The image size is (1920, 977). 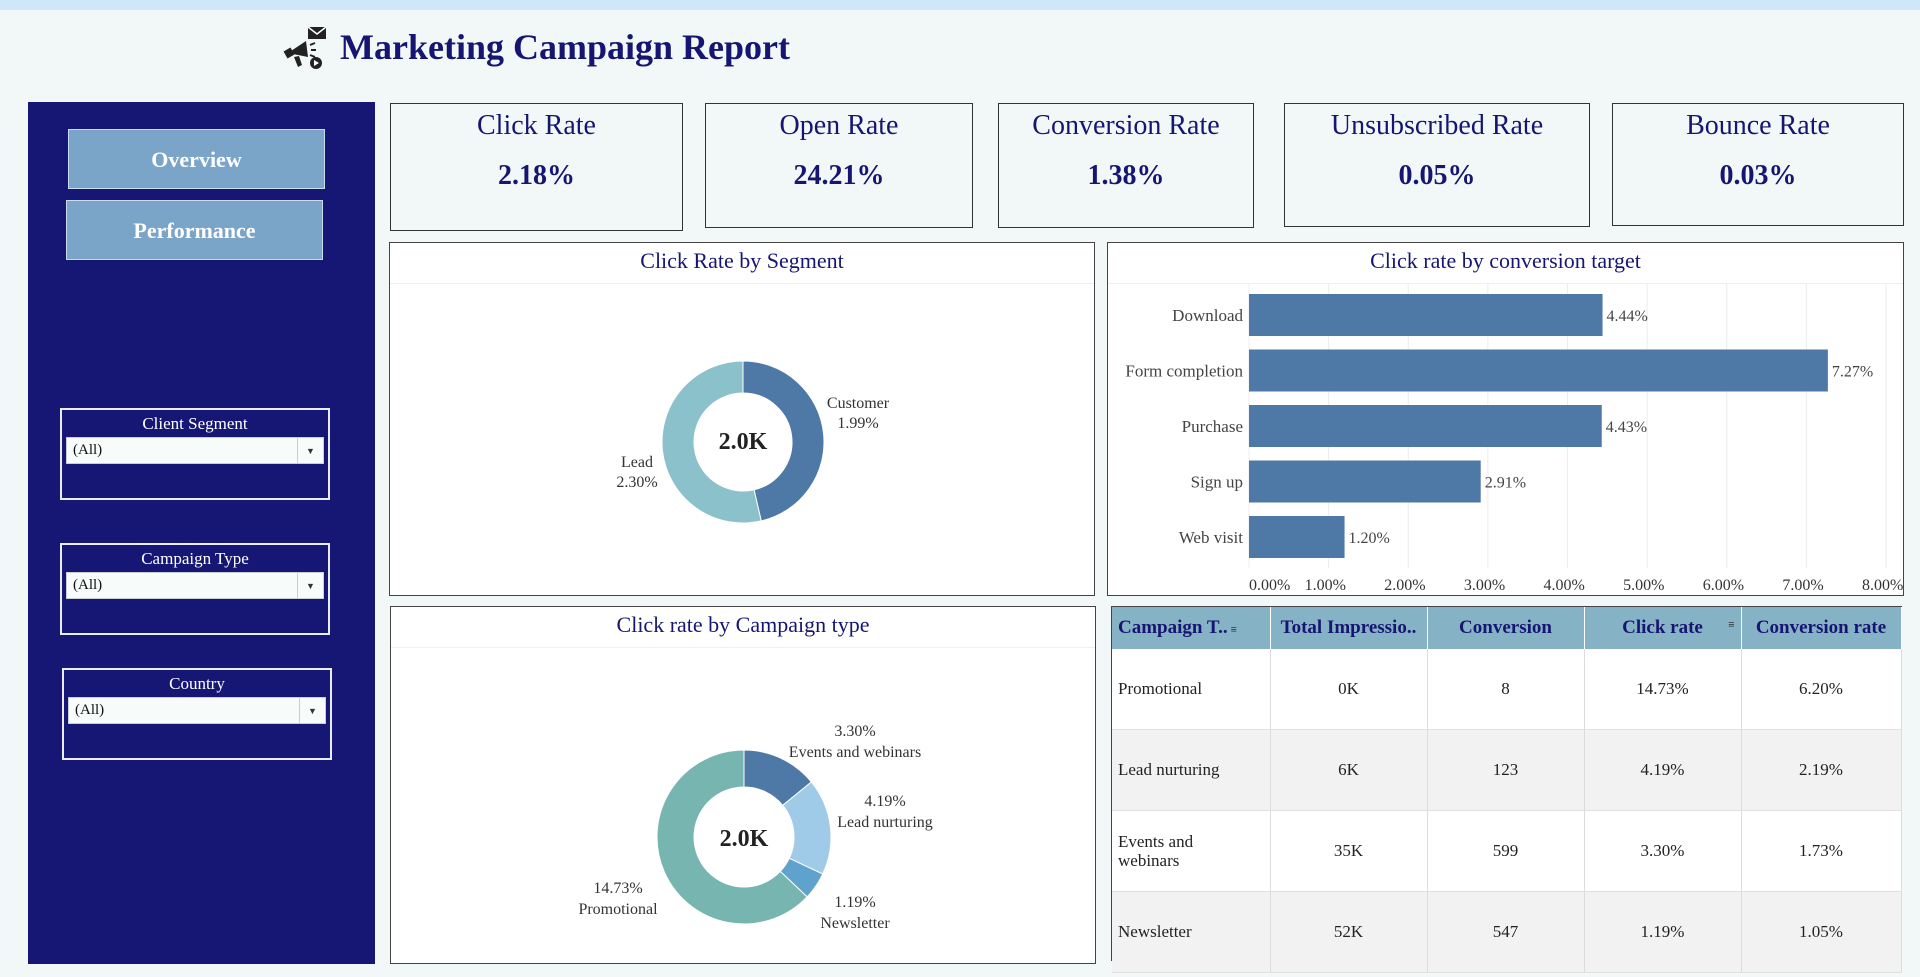 I want to click on table-cell: 0K, so click(x=1349, y=689).